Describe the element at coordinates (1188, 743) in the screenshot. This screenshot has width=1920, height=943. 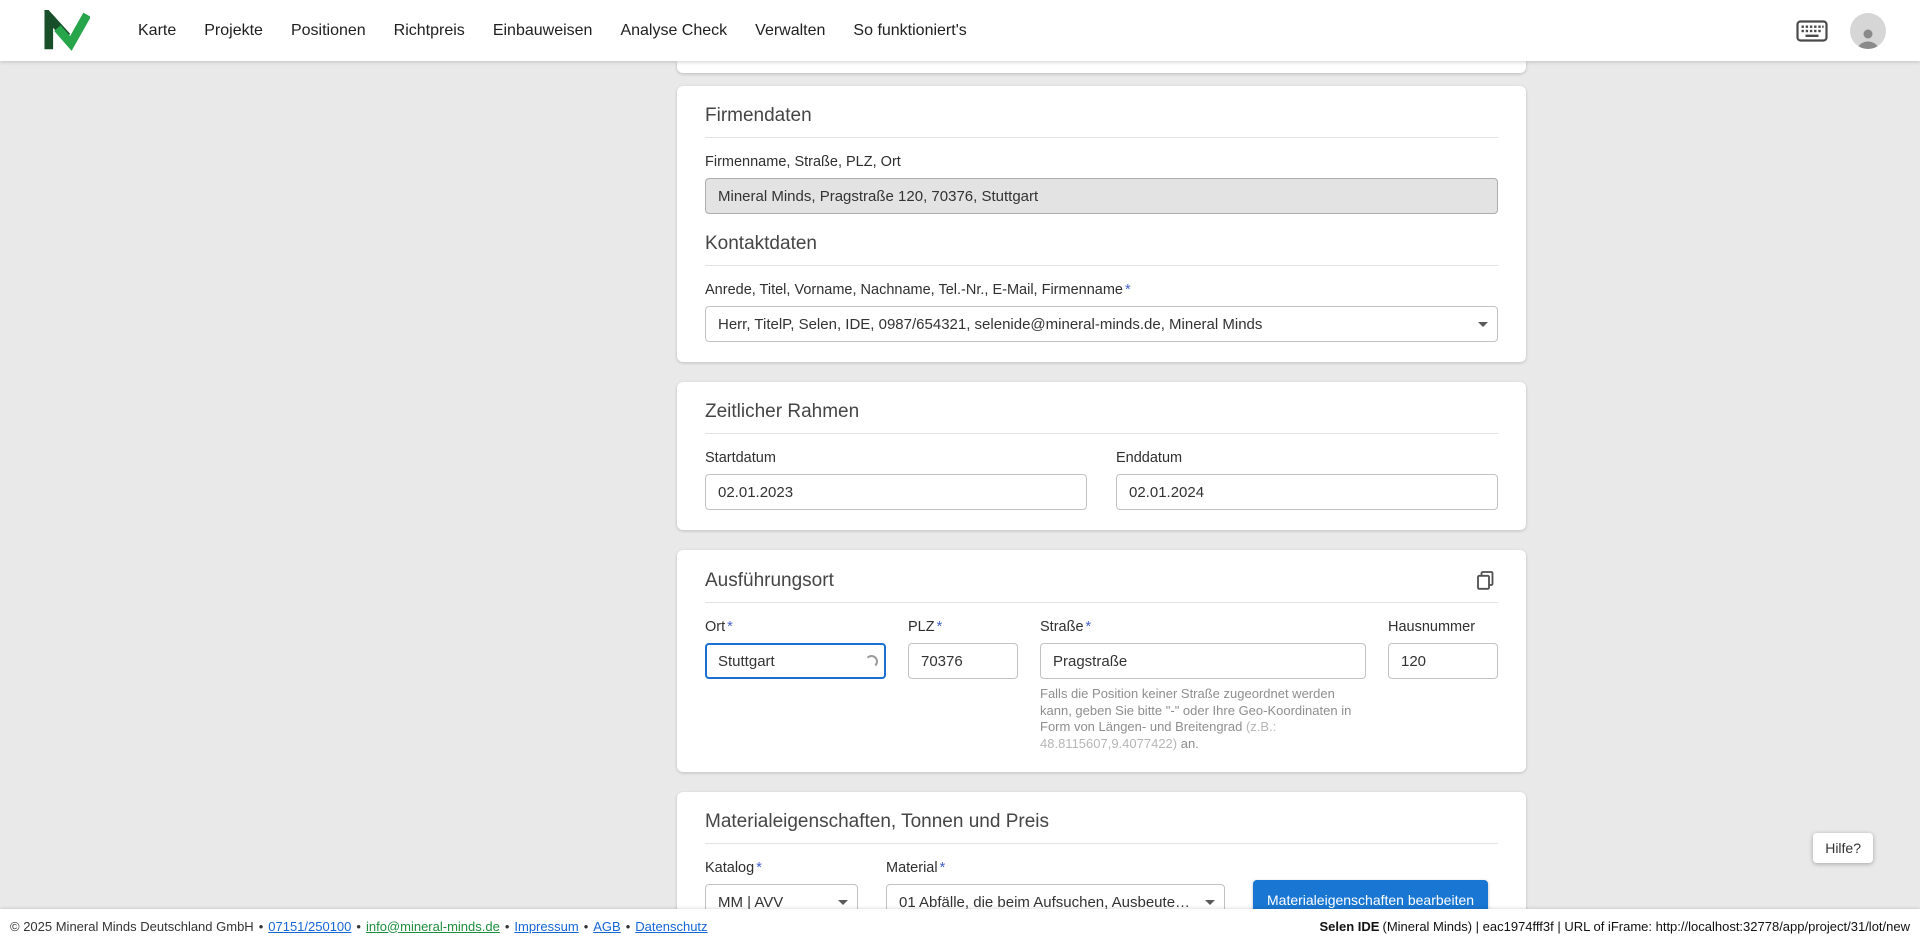
I see `helper-suffix-text: an.` at that location.